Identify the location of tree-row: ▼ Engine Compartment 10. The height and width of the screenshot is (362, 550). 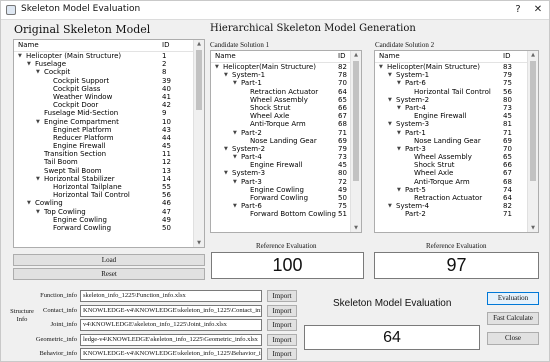
(104, 122).